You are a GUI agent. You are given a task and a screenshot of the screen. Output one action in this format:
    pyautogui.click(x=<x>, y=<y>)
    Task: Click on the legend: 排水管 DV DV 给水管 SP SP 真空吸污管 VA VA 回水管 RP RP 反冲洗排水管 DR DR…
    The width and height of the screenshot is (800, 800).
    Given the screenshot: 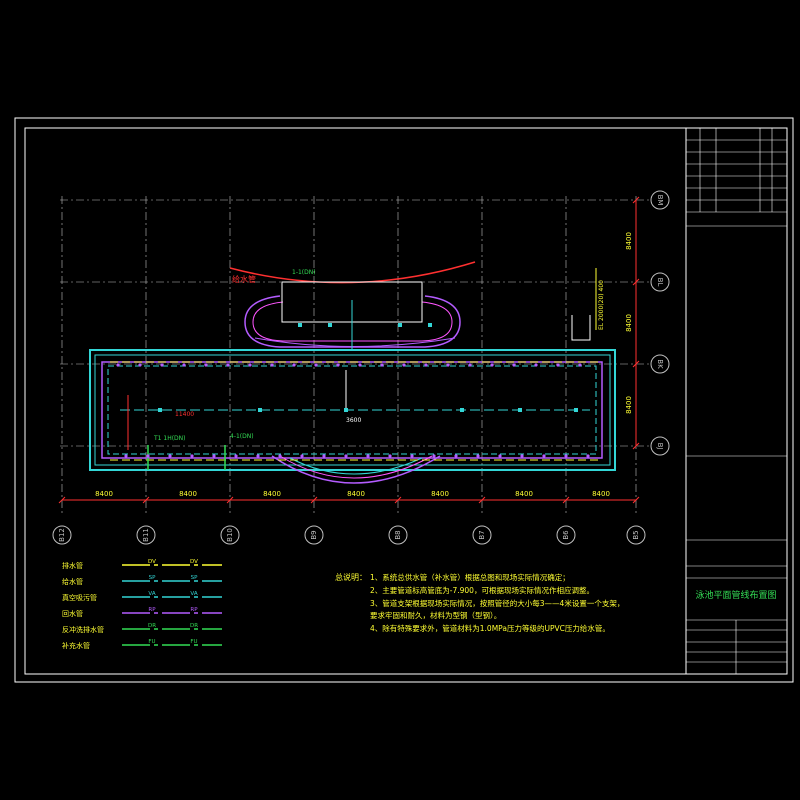 What is the action you would take?
    pyautogui.click(x=142, y=604)
    